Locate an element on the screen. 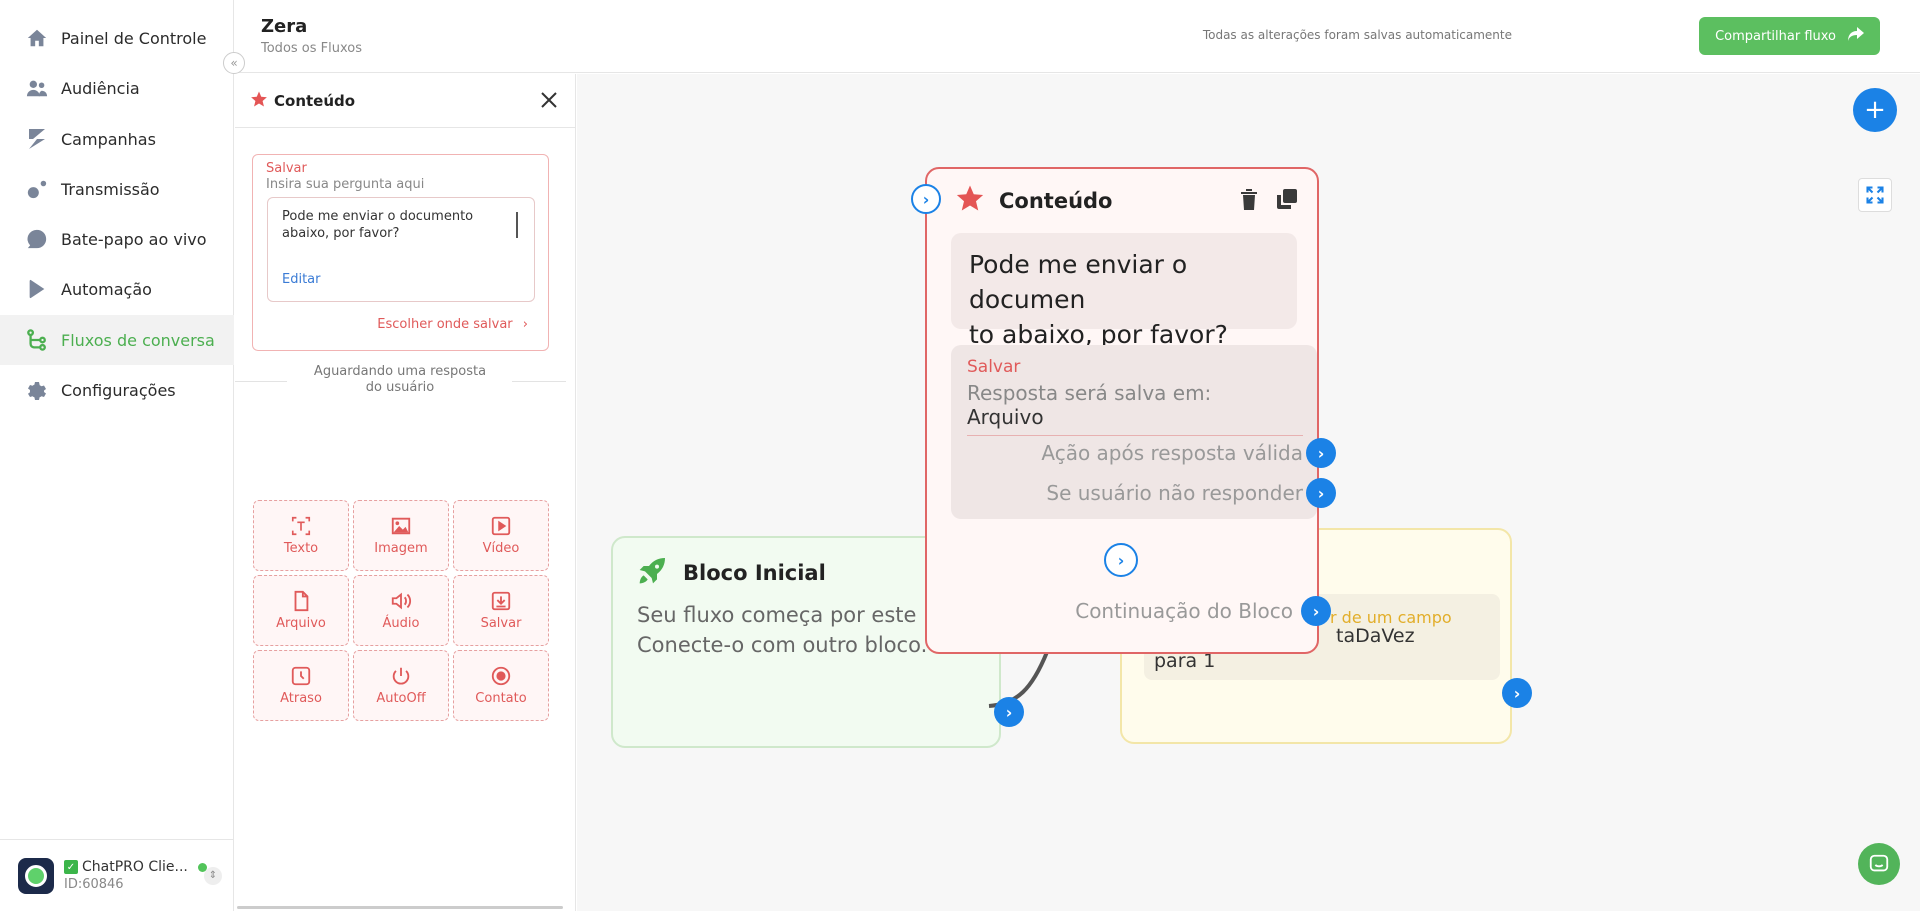  tool-contact-button: Contato is located at coordinates (501, 685).